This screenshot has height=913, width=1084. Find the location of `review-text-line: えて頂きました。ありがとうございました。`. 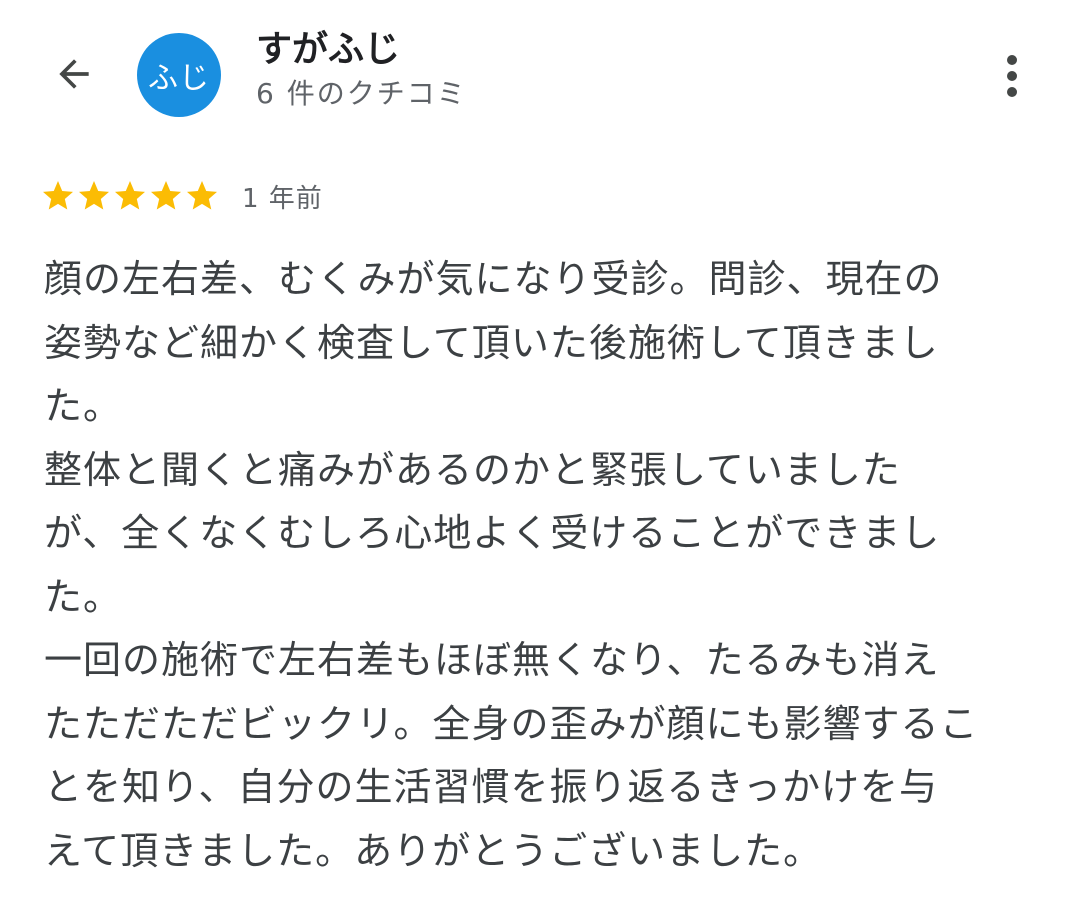

review-text-line: えて頂きました。ありがとうございました。 is located at coordinates (433, 850).